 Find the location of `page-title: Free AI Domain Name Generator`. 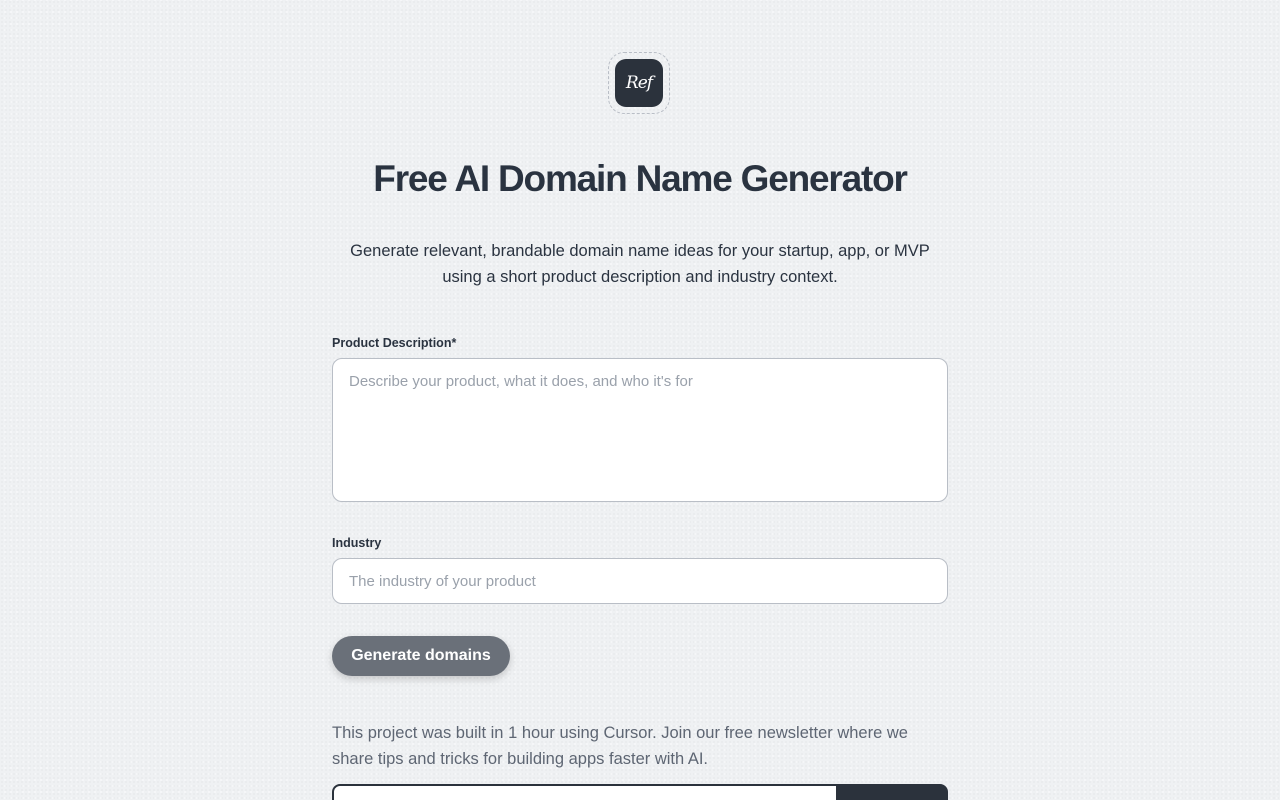

page-title: Free AI Domain Name Generator is located at coordinates (640, 178).